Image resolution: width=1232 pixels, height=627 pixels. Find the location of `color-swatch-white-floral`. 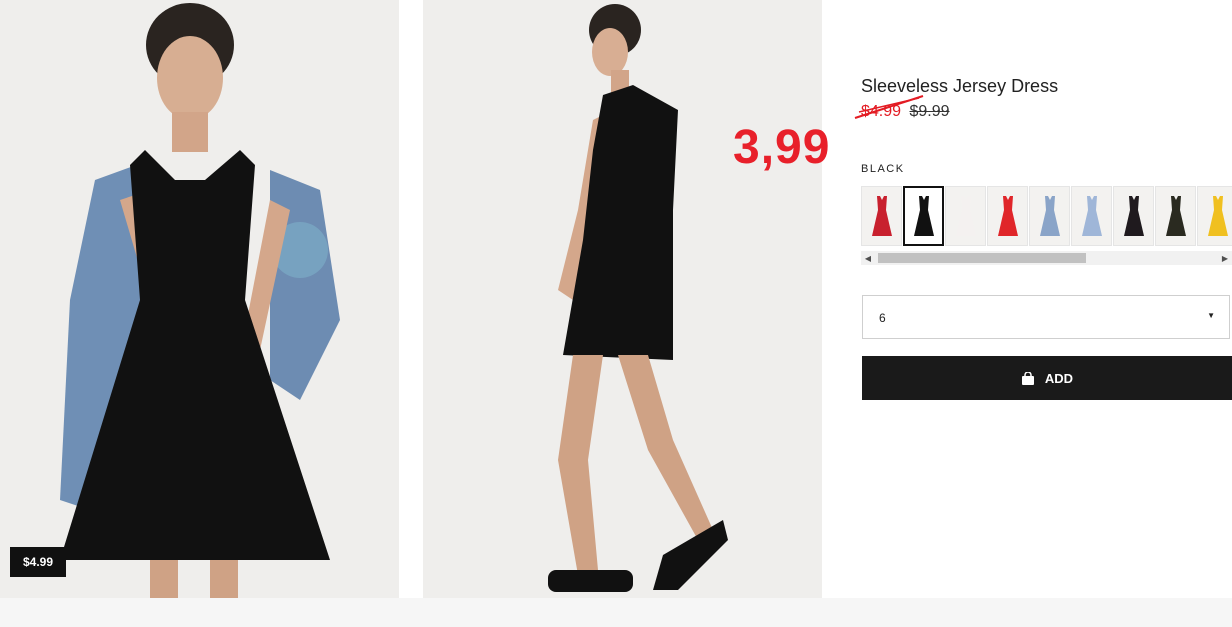

color-swatch-white-floral is located at coordinates (965, 216).